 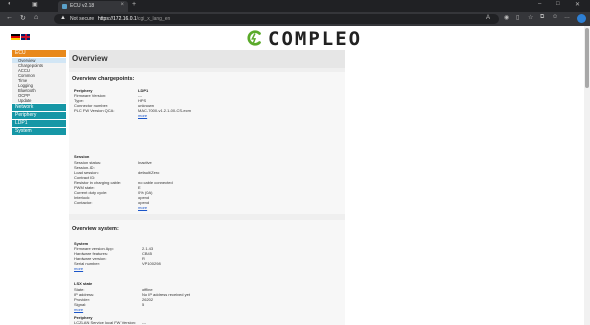 What do you see at coordinates (587, 175) in the screenshot?
I see `page-scrollbar` at bounding box center [587, 175].